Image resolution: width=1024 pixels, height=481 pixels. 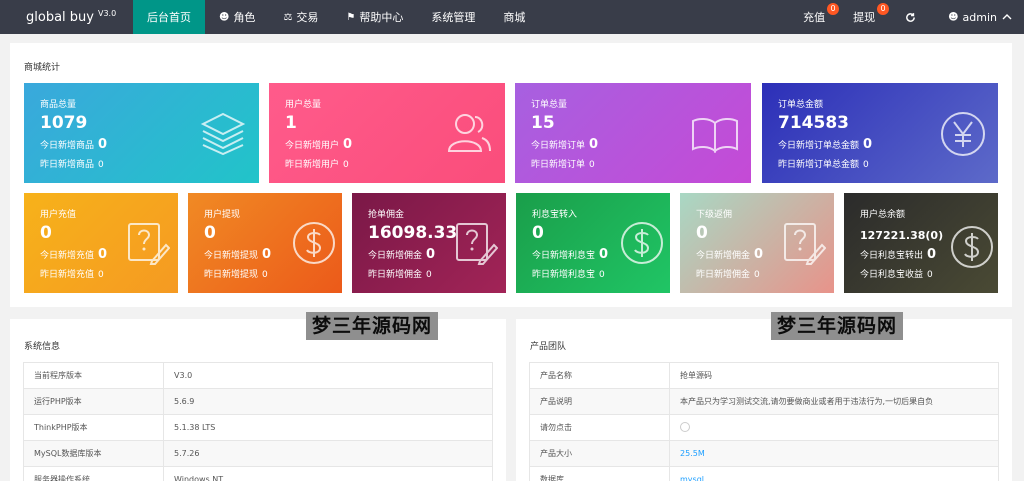 I want to click on card-value: 714583, so click(x=813, y=123).